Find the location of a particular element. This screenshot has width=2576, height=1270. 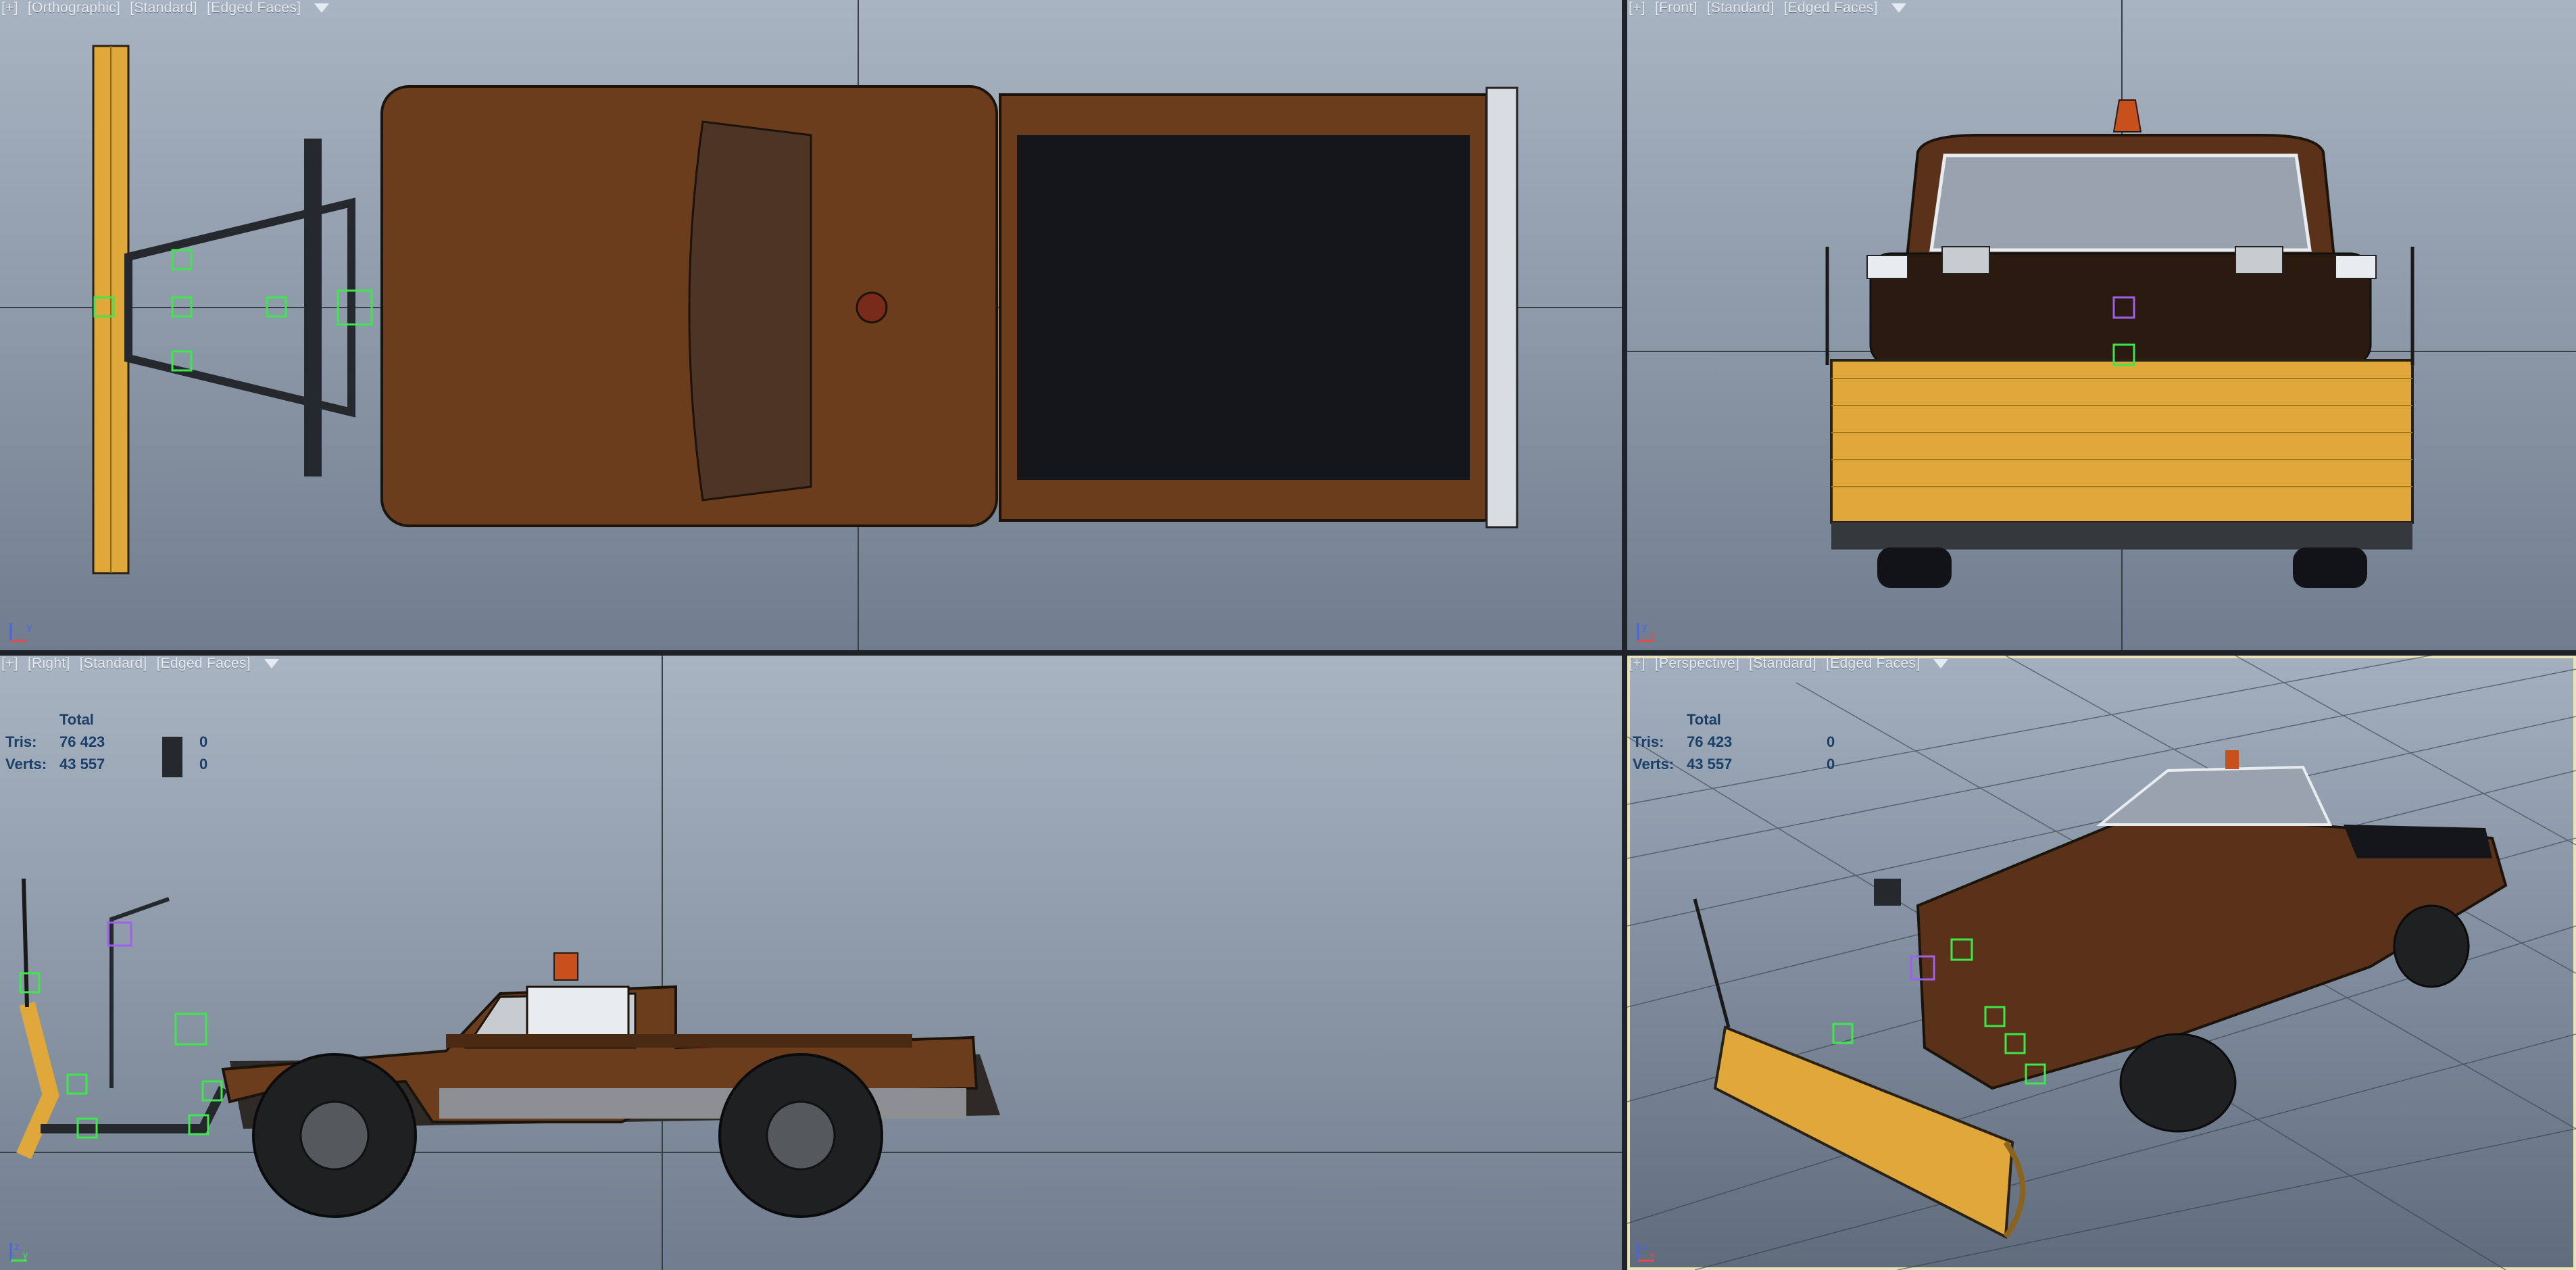

axis-tripod-icon: z y is located at coordinates (18, 1251).